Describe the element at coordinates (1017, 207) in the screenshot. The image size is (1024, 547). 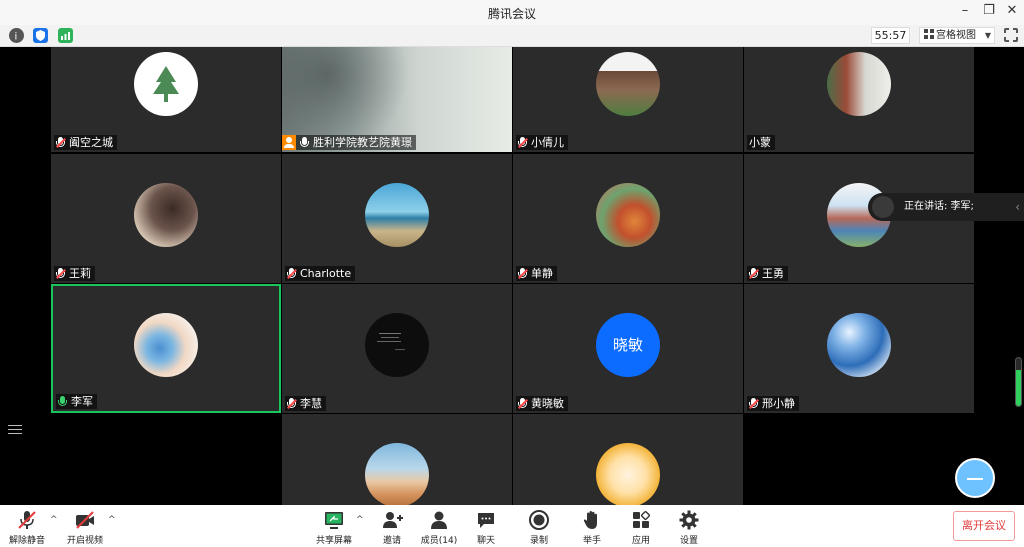
I see `chevron-left-icon: ‹` at that location.